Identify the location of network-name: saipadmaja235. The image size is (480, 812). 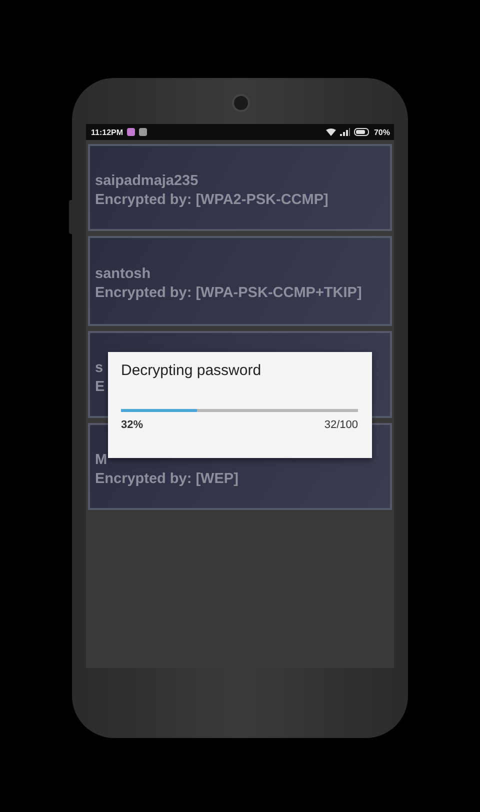
(146, 181).